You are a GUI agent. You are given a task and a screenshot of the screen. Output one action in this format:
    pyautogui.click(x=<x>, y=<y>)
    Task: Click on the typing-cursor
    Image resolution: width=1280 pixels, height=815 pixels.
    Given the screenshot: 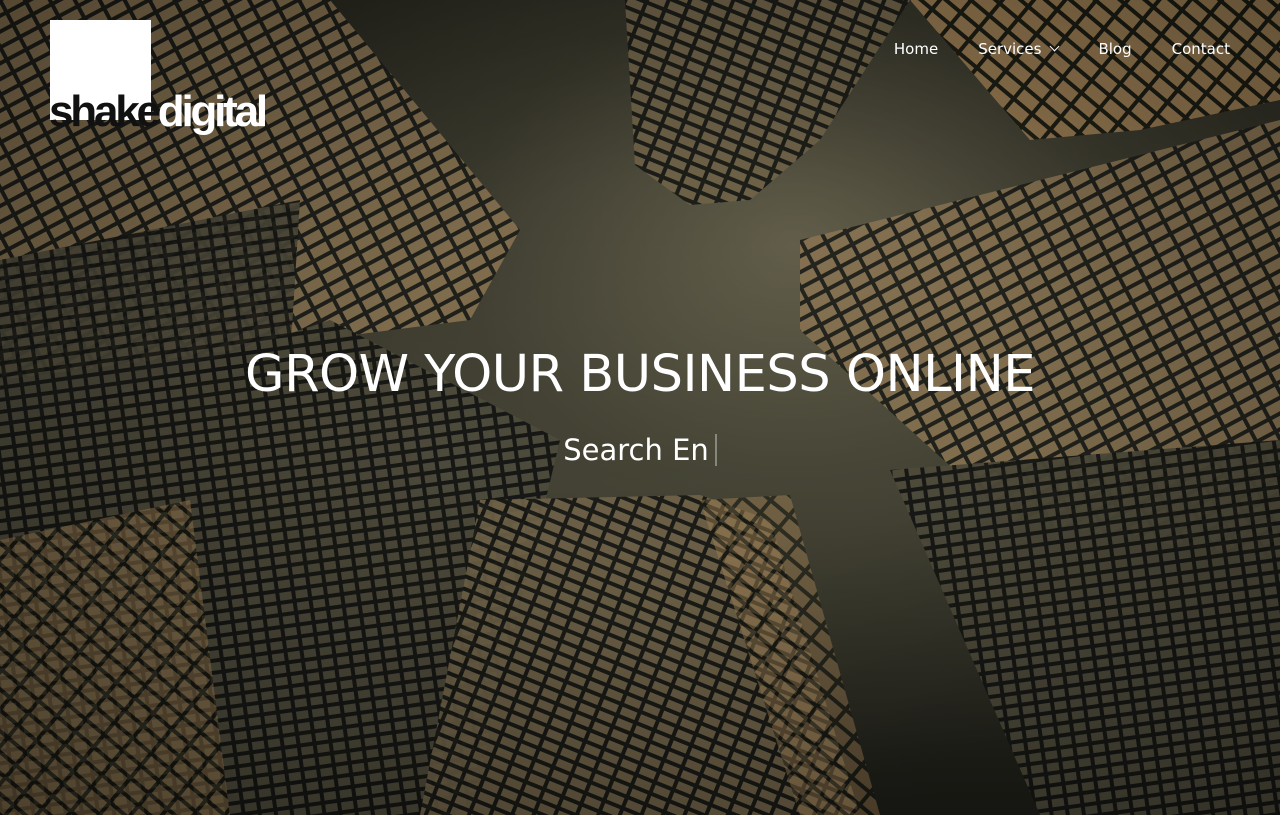 What is the action you would take?
    pyautogui.click(x=715, y=450)
    